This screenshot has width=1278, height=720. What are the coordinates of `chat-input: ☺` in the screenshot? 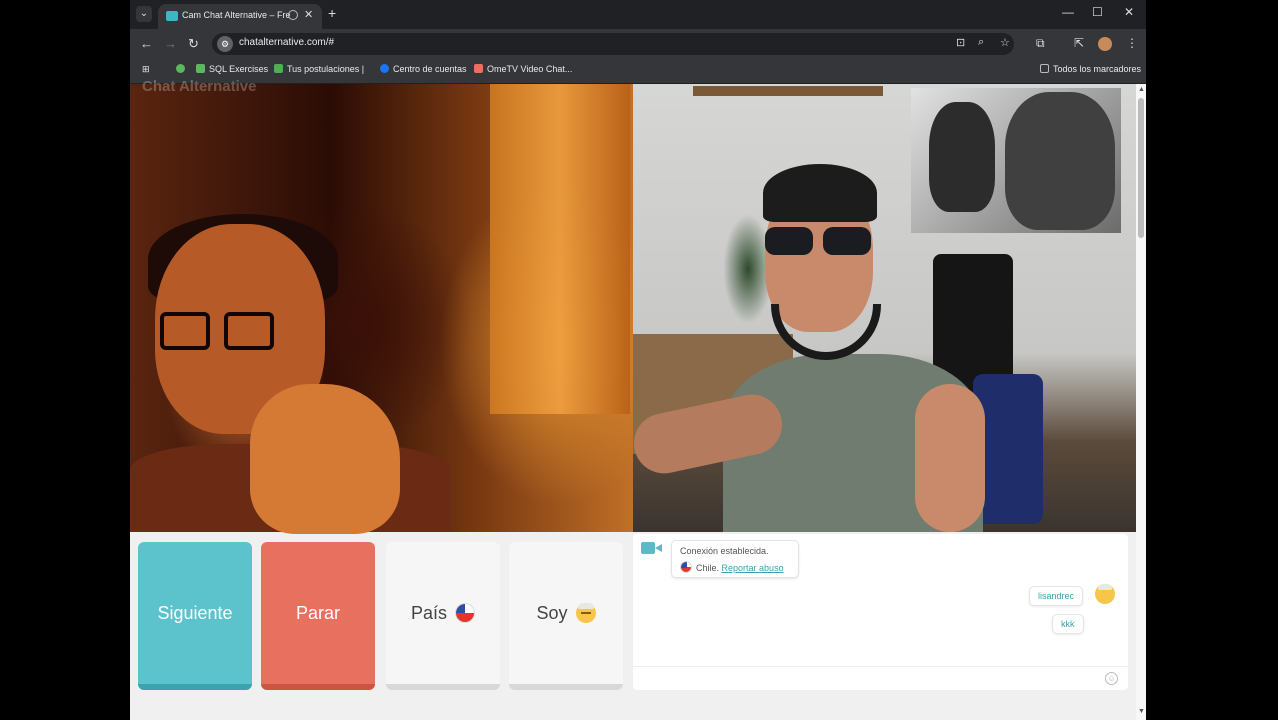 It's located at (880, 678).